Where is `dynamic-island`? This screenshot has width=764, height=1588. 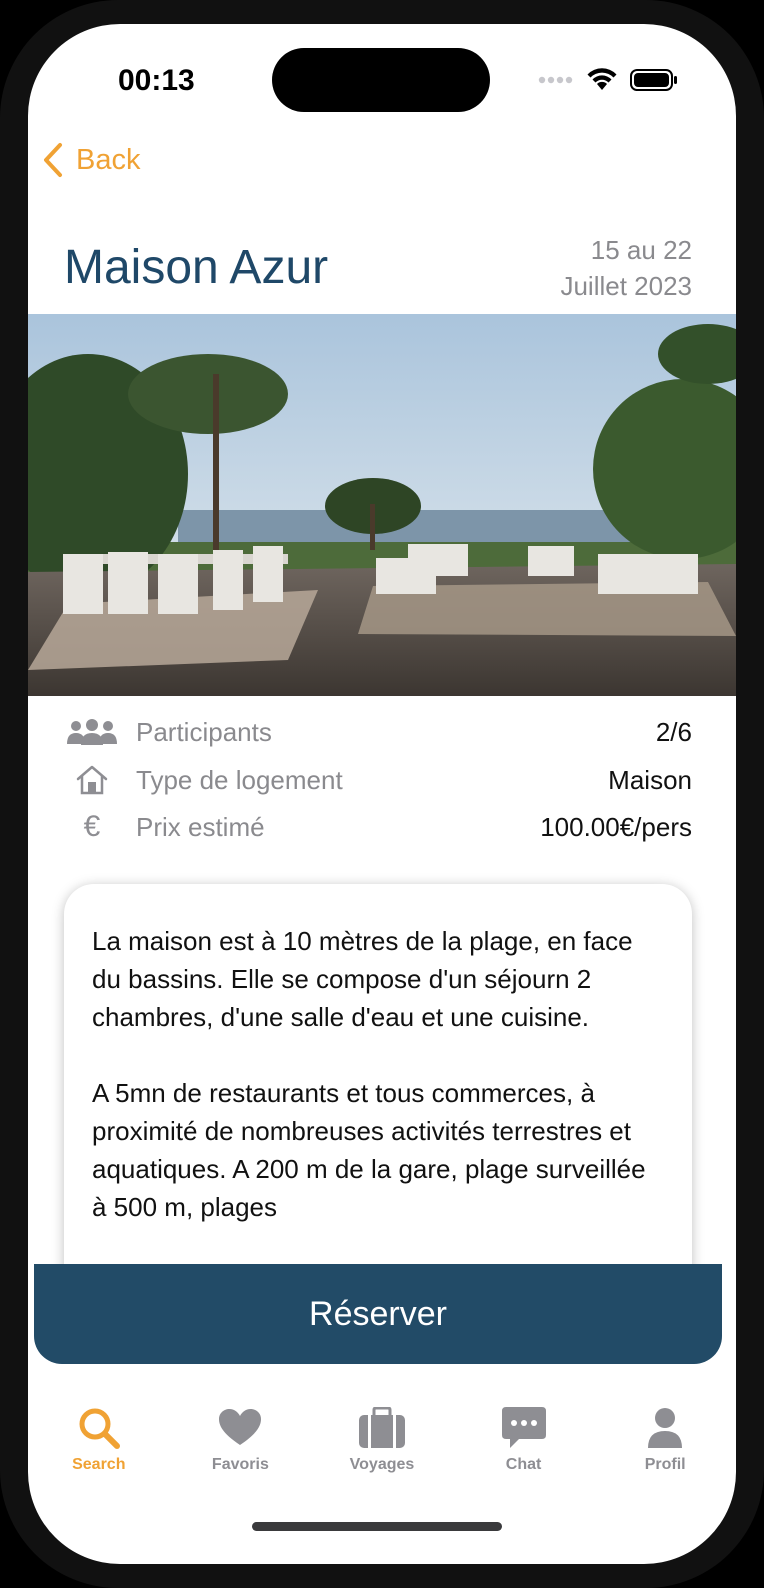 dynamic-island is located at coordinates (381, 80).